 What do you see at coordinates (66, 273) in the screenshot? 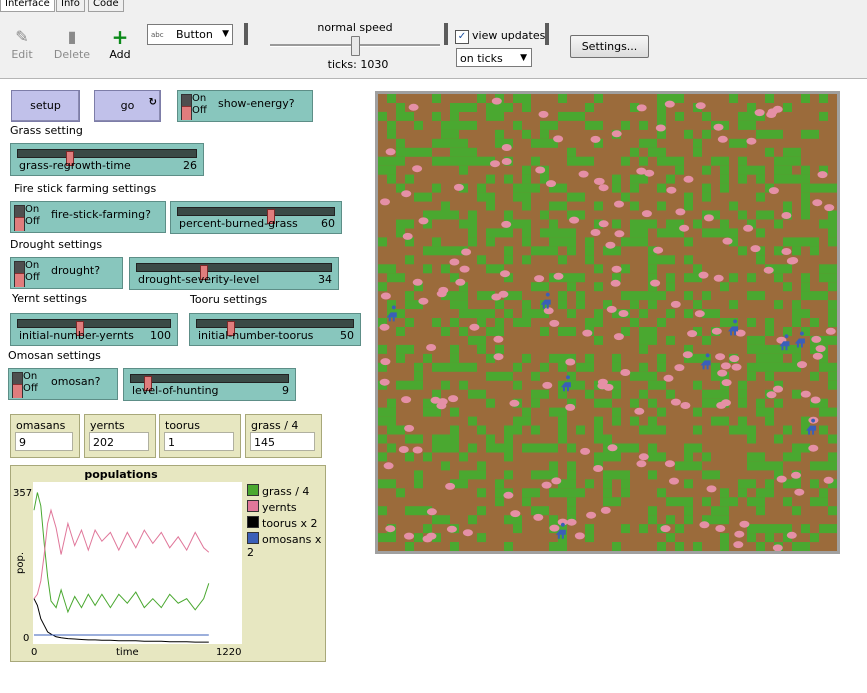
I see `drought-switch: On Off drought?` at bounding box center [66, 273].